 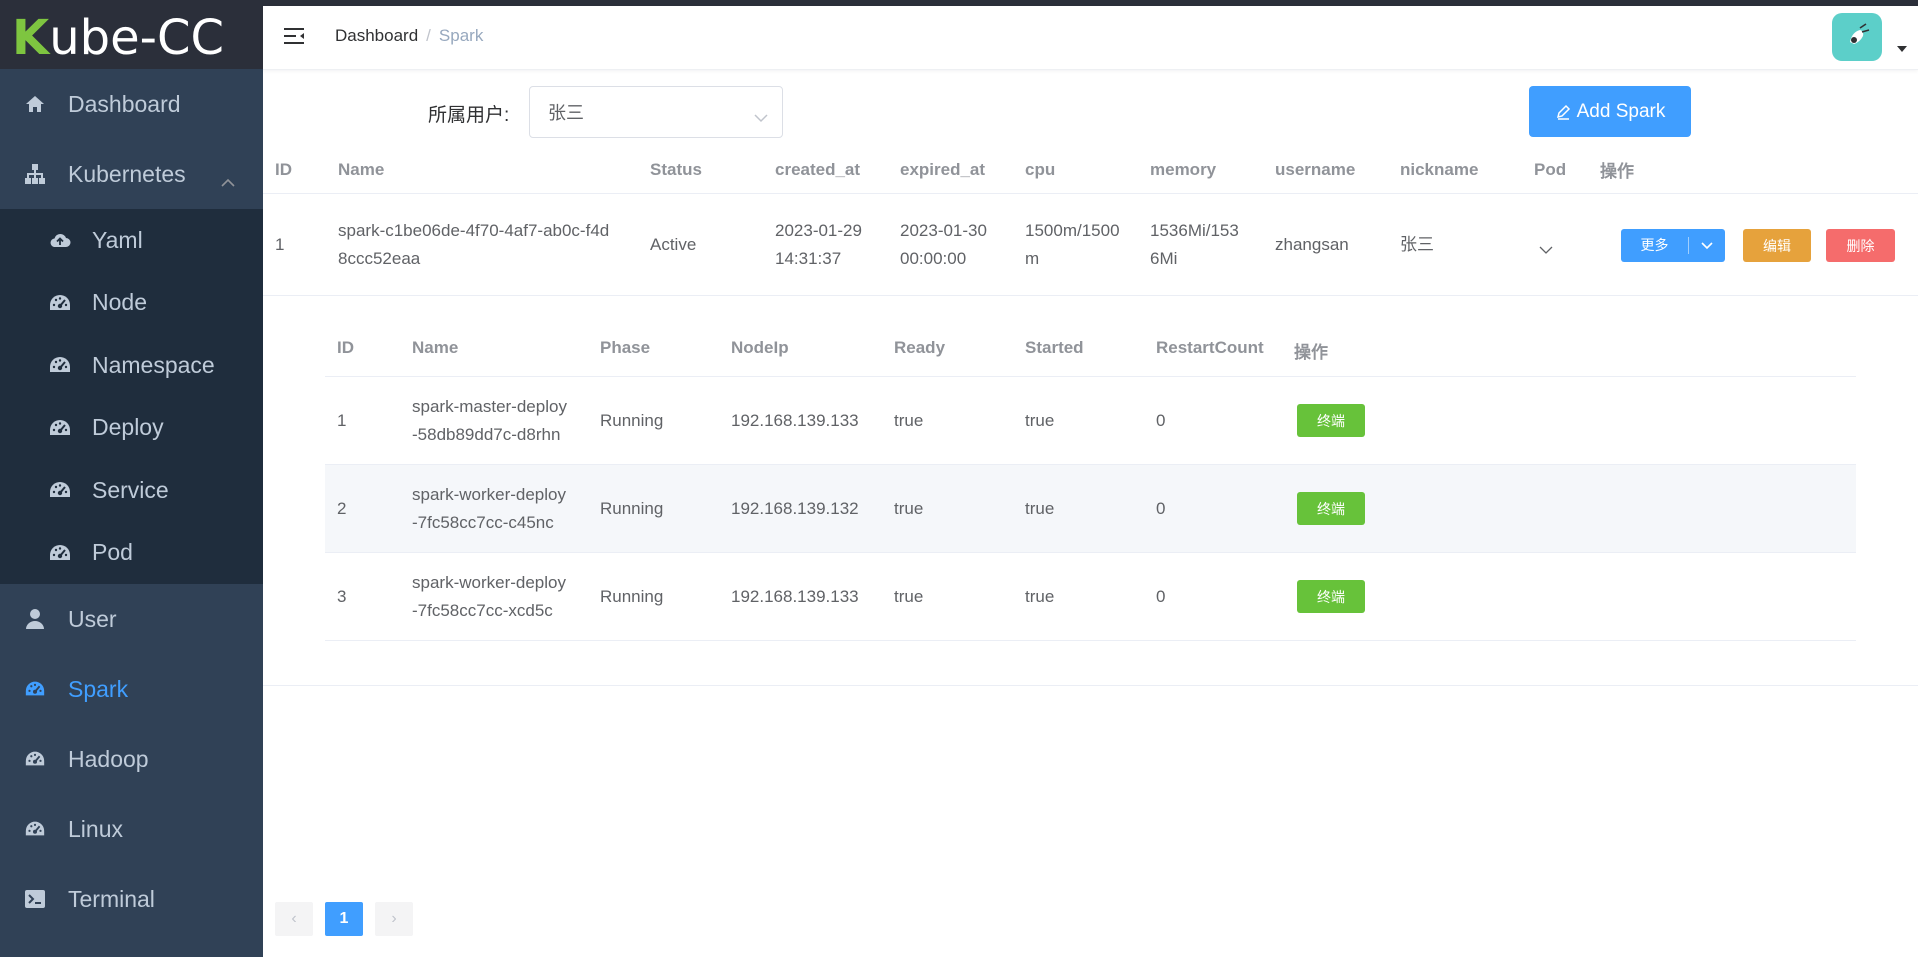 I want to click on caret-down-icon, so click(x=1902, y=49).